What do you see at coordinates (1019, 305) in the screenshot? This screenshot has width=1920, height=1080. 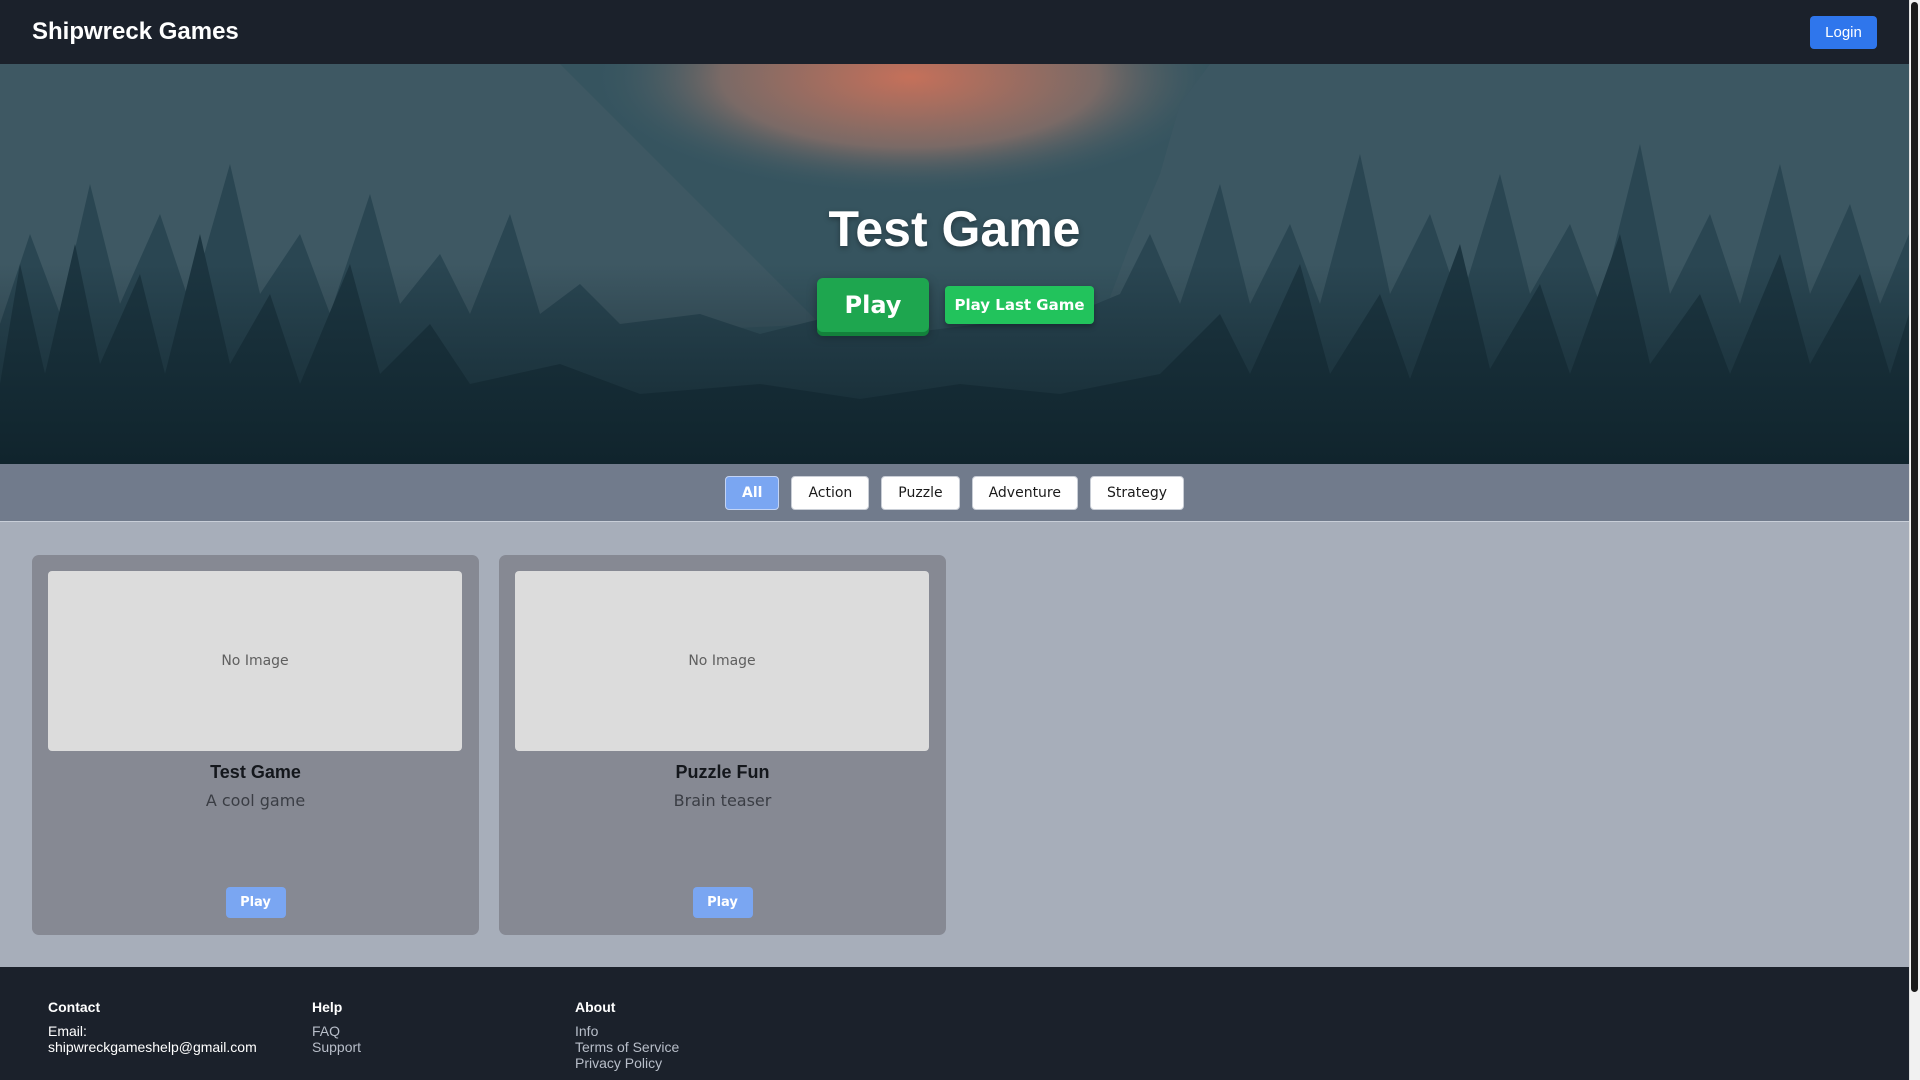 I see `play-last-game-button: Play Last Game` at bounding box center [1019, 305].